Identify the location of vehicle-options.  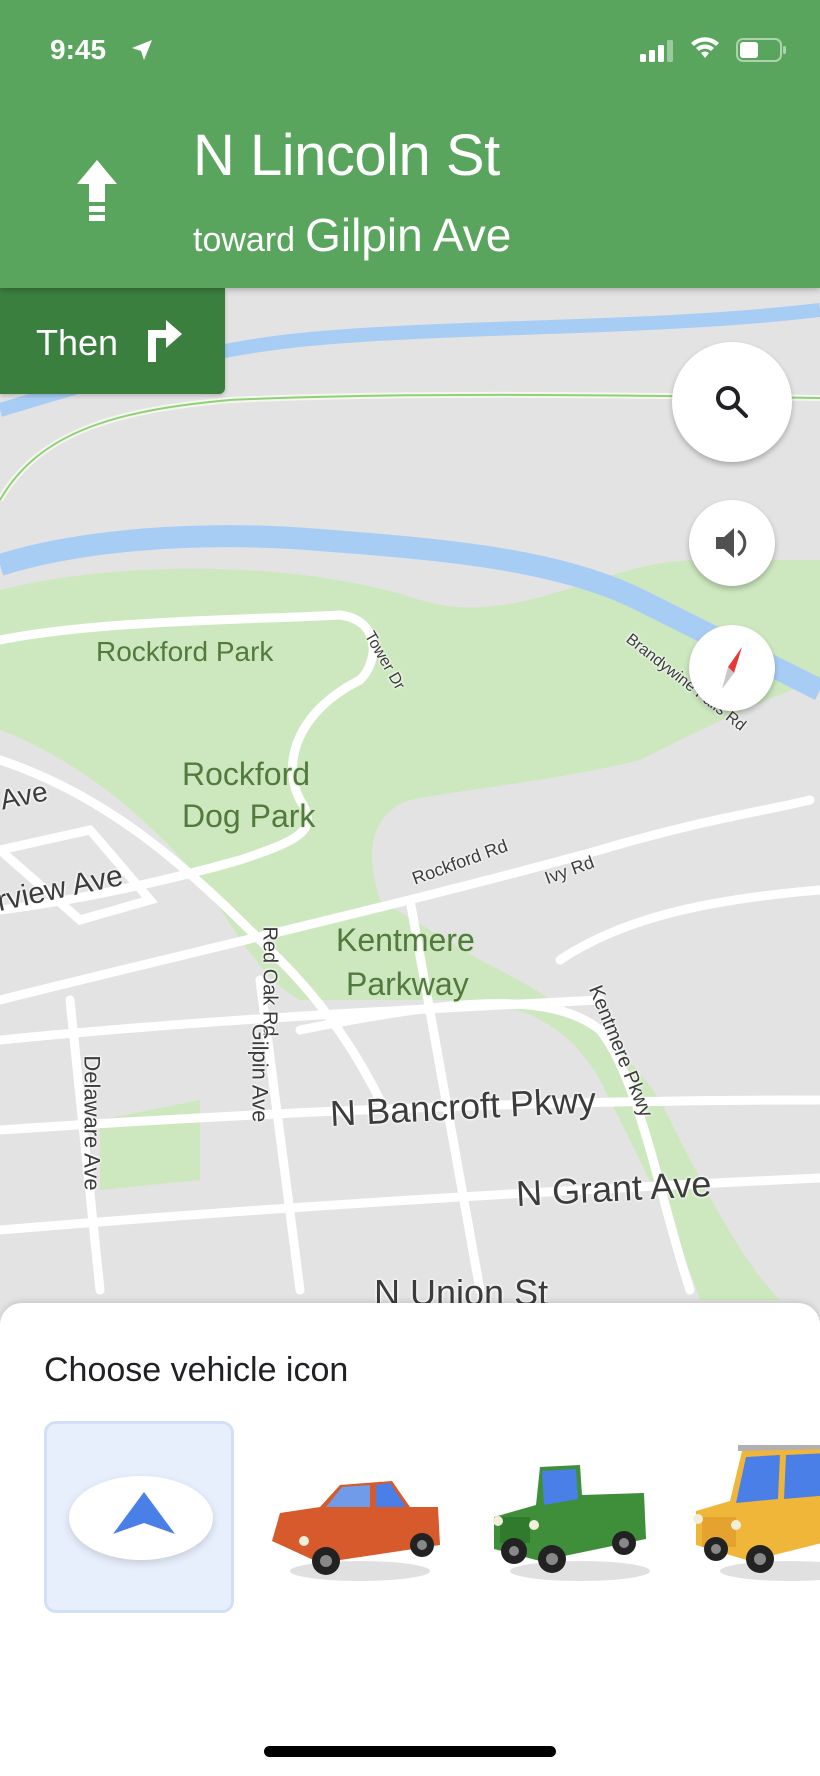
(410, 1519).